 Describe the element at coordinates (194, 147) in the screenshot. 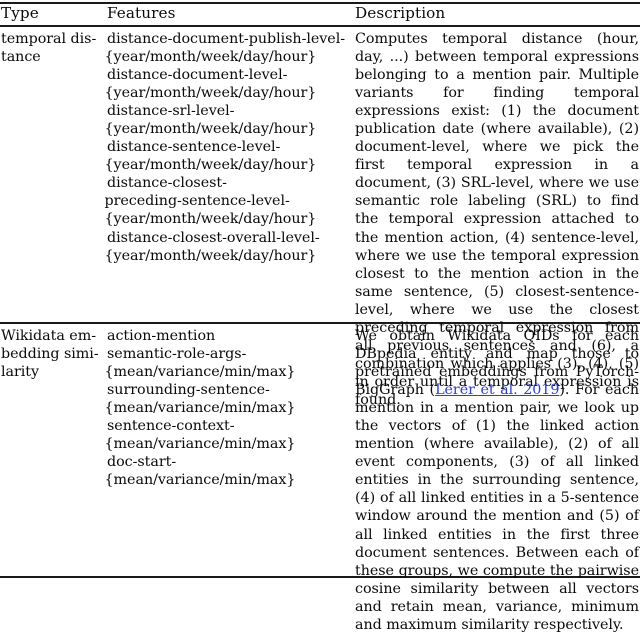

I see `feature-item: distance-sentence-level-` at that location.